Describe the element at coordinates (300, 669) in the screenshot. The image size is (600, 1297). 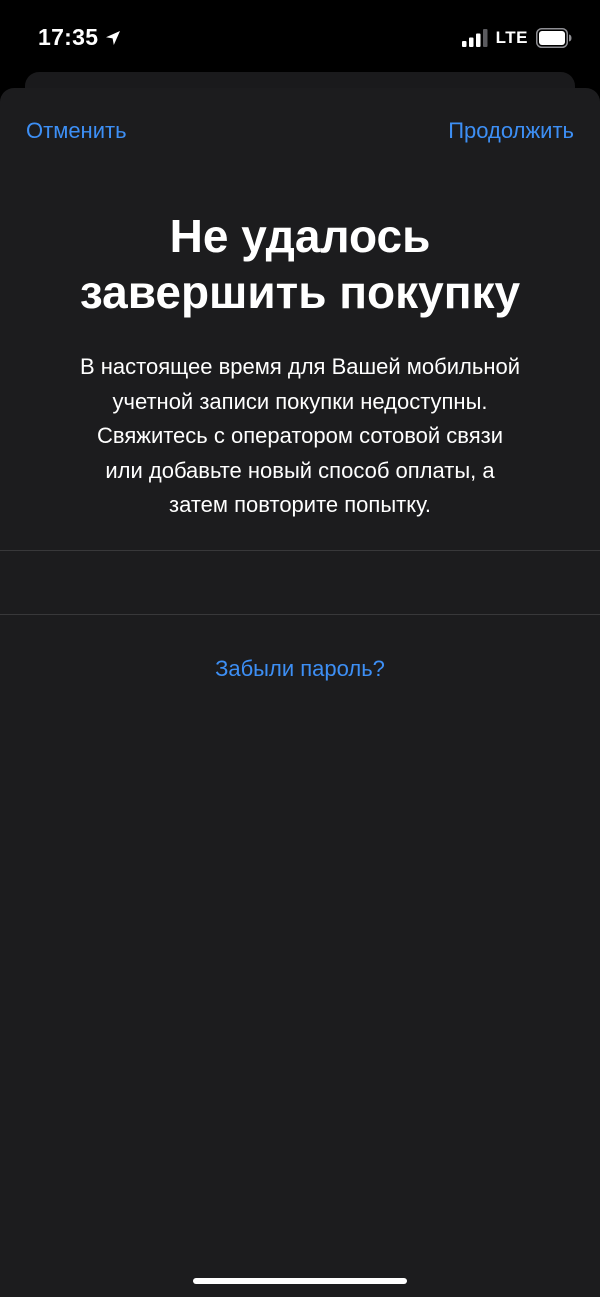
I see `forgot-password-link: Забыли пароль?` at that location.